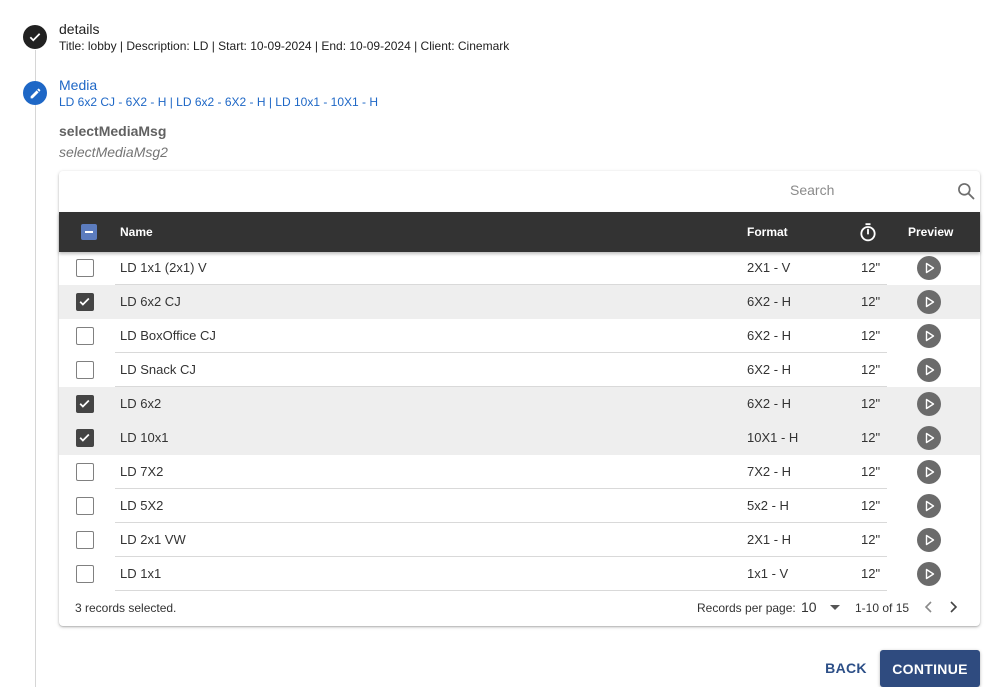 Image resolution: width=998 pixels, height=687 pixels. Describe the element at coordinates (769, 267) in the screenshot. I see `media-format: 2X1 - V` at that location.